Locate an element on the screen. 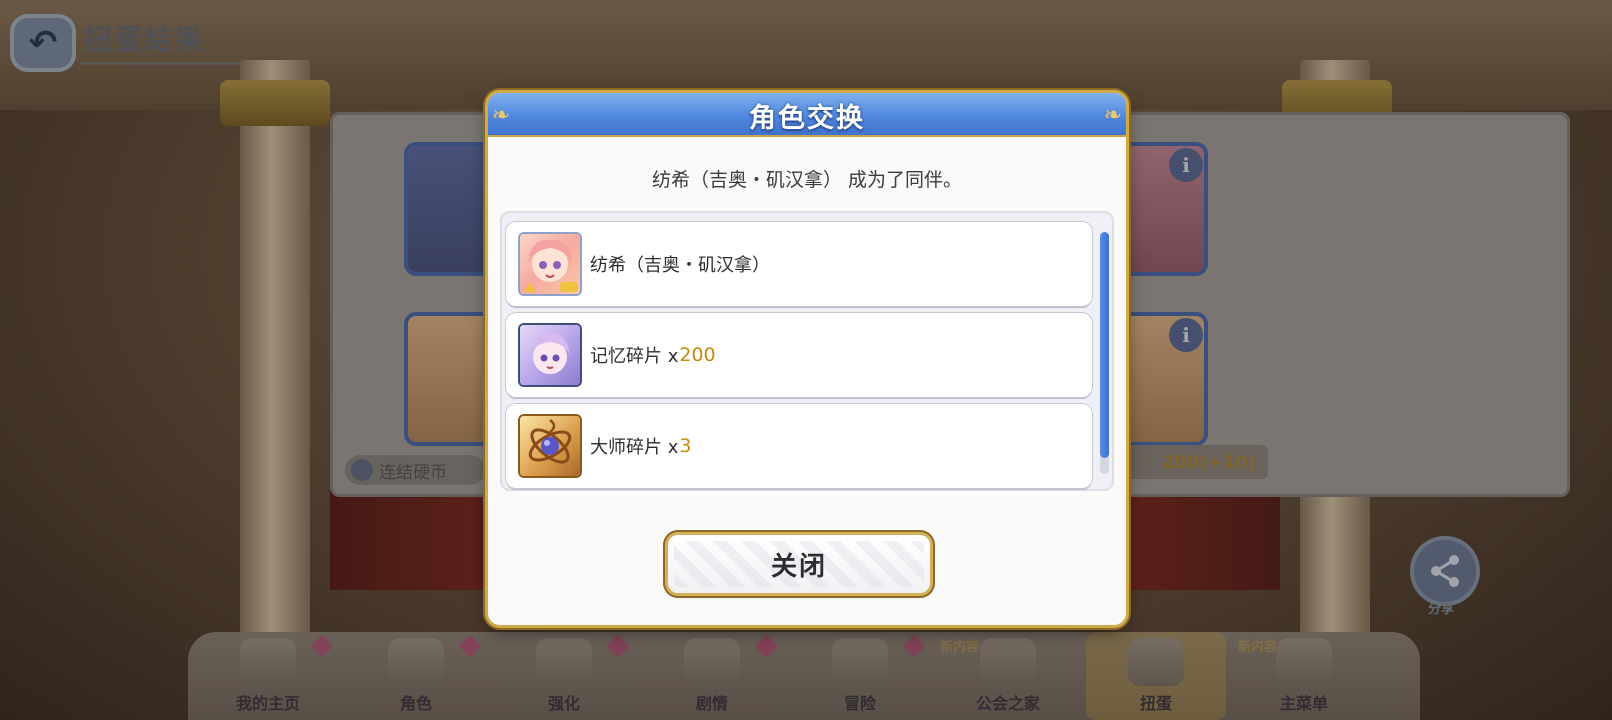 This screenshot has width=1612, height=720. item-name: 记忆碎片 x 200 is located at coordinates (653, 355).